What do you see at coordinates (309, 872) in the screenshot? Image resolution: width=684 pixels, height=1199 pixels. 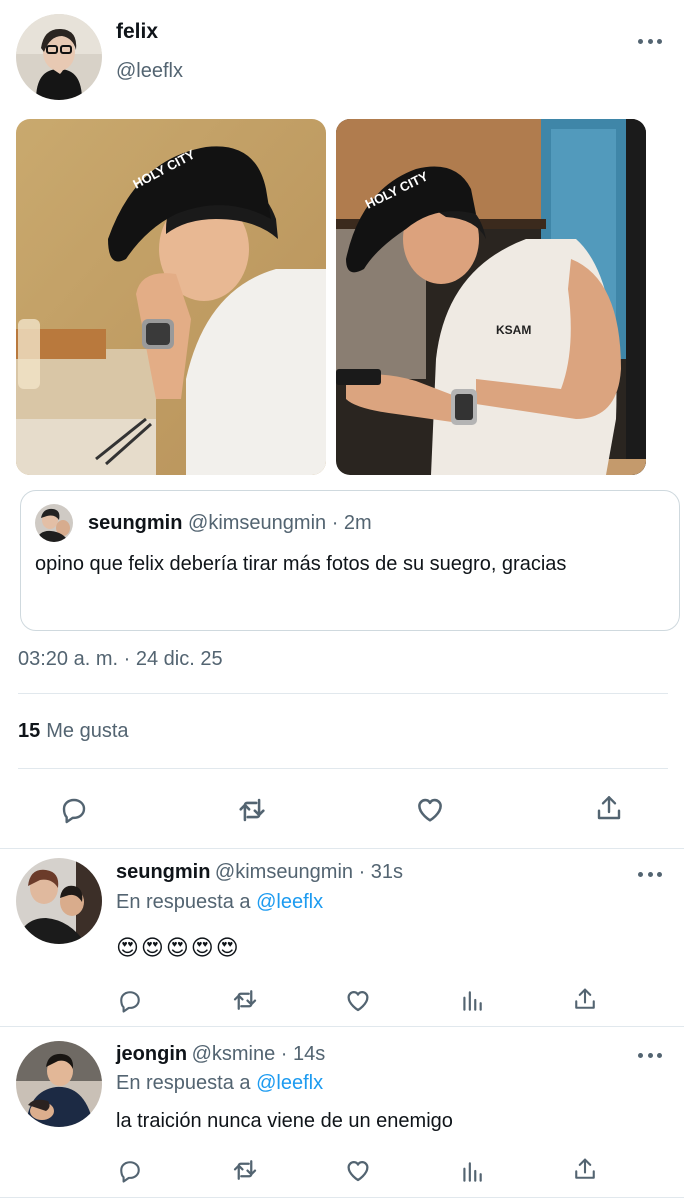 I see `reply-handle-time: @kimseungmin · 31s` at bounding box center [309, 872].